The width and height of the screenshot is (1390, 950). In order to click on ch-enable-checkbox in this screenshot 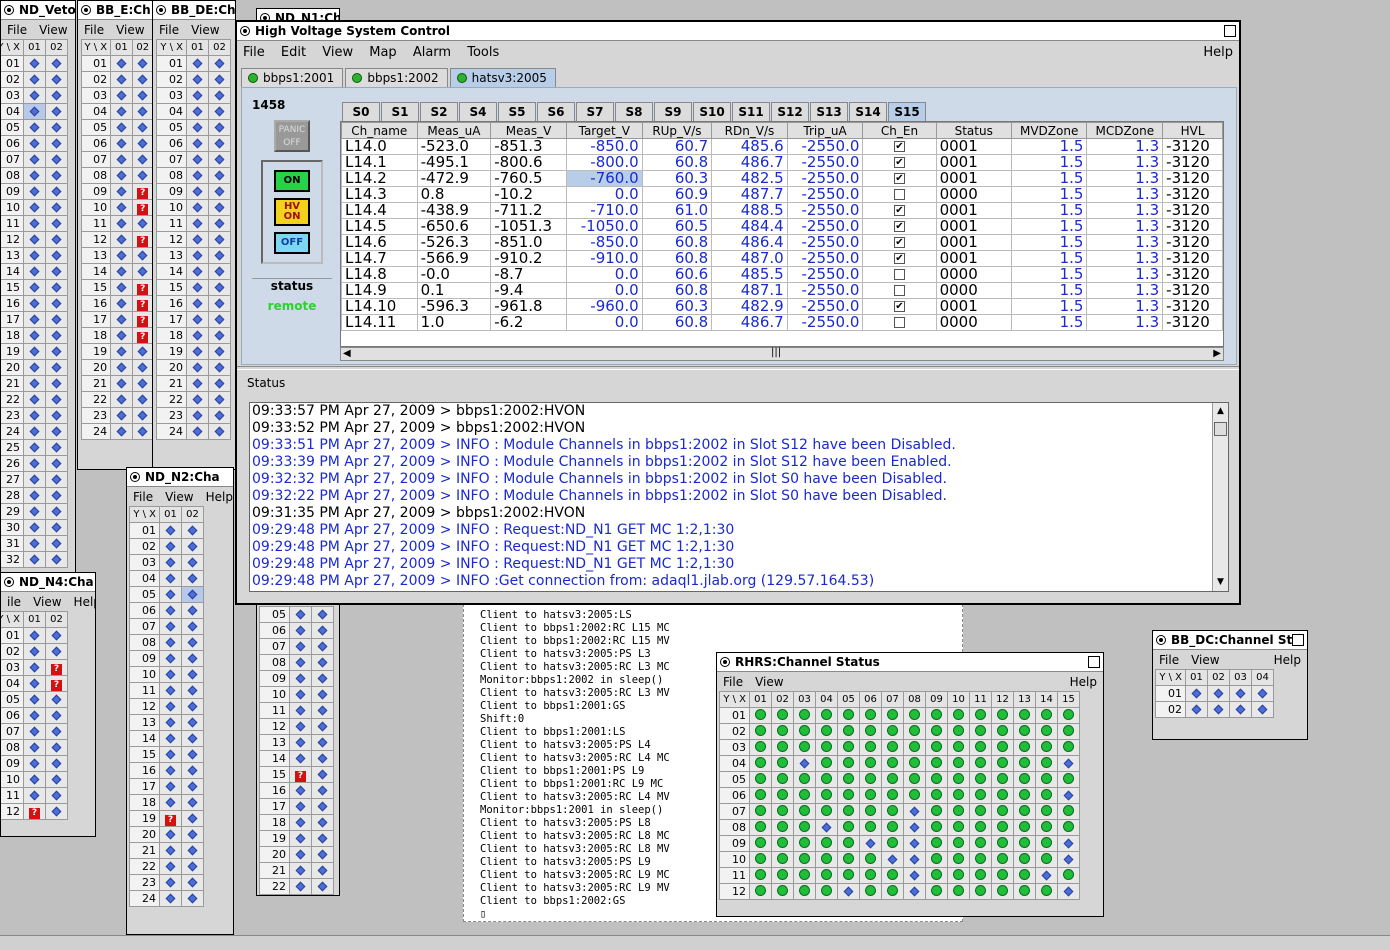, I will do `click(899, 194)`.